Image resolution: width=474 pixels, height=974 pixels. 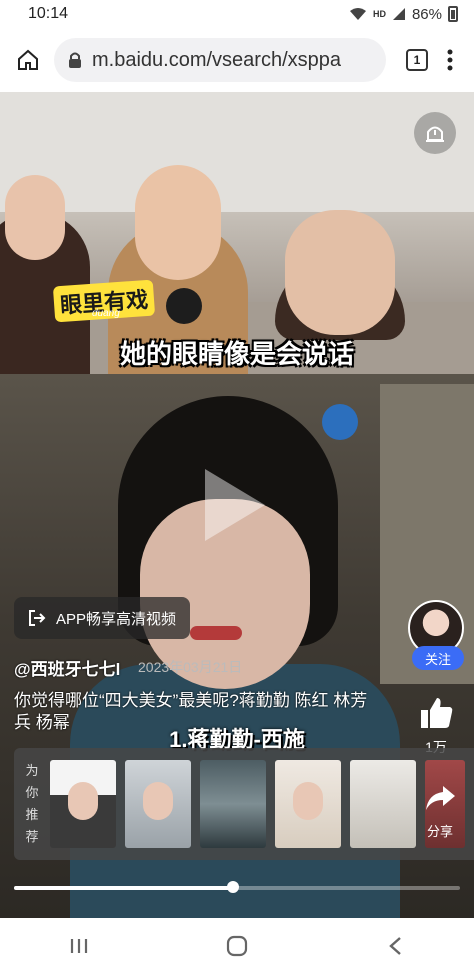 What do you see at coordinates (237, 152) in the screenshot?
I see `video-background` at bounding box center [237, 152].